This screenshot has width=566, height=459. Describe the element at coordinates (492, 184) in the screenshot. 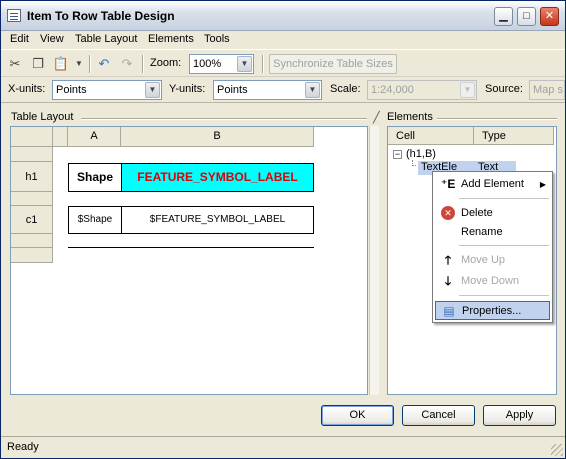

I see `menu-add-element: ⁺E Add Element ▶` at that location.